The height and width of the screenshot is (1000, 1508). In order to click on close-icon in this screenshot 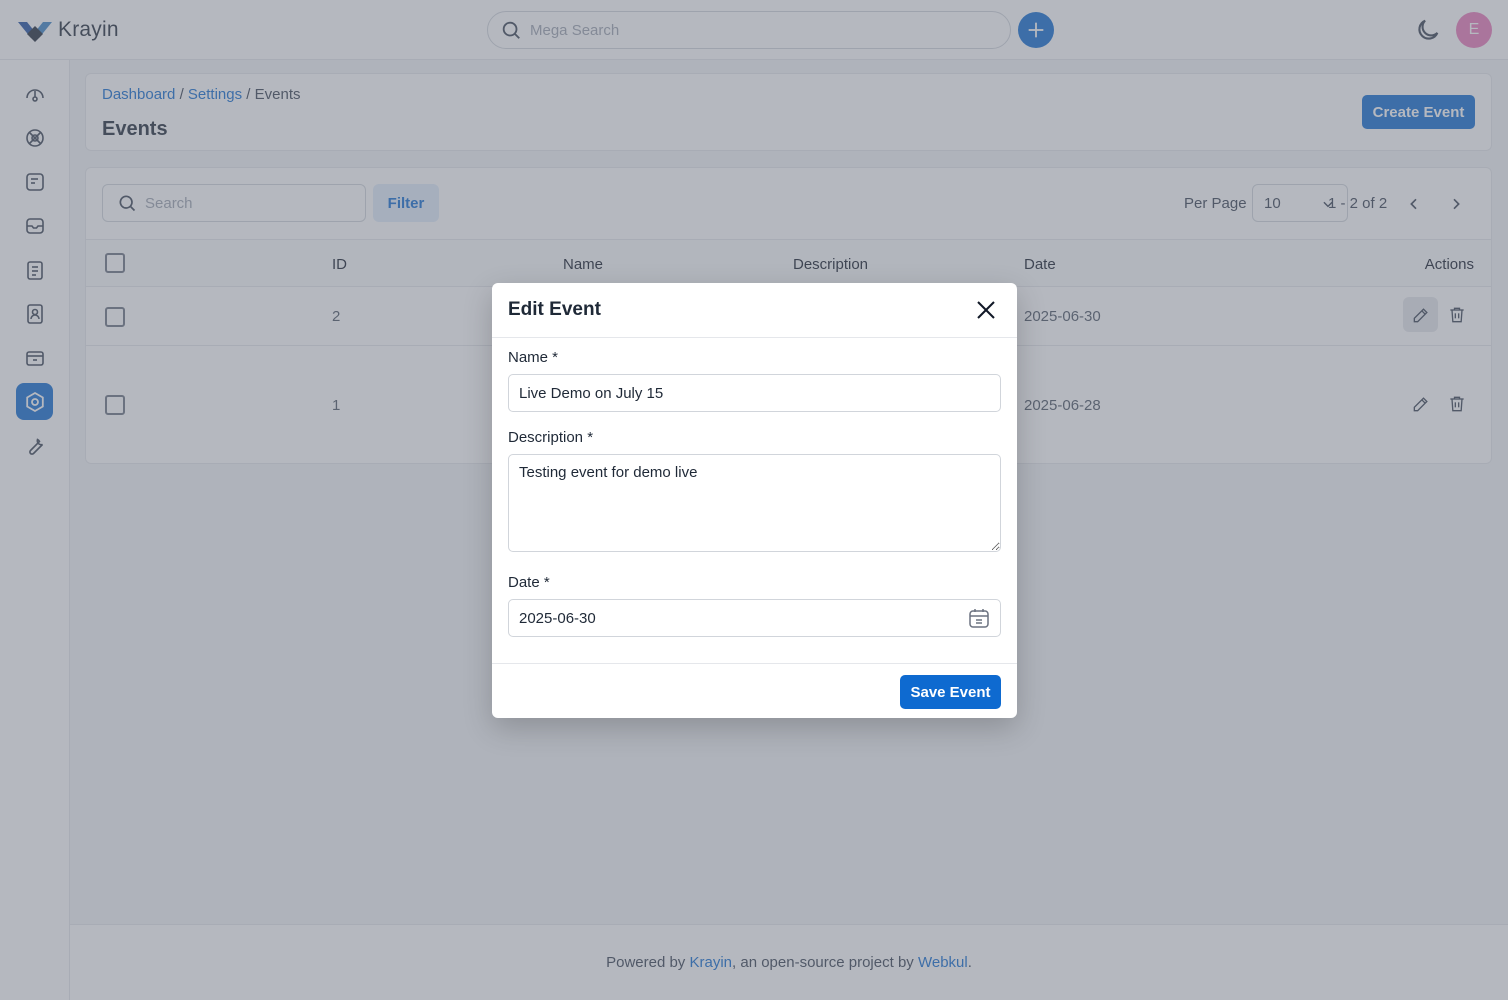, I will do `click(986, 310)`.